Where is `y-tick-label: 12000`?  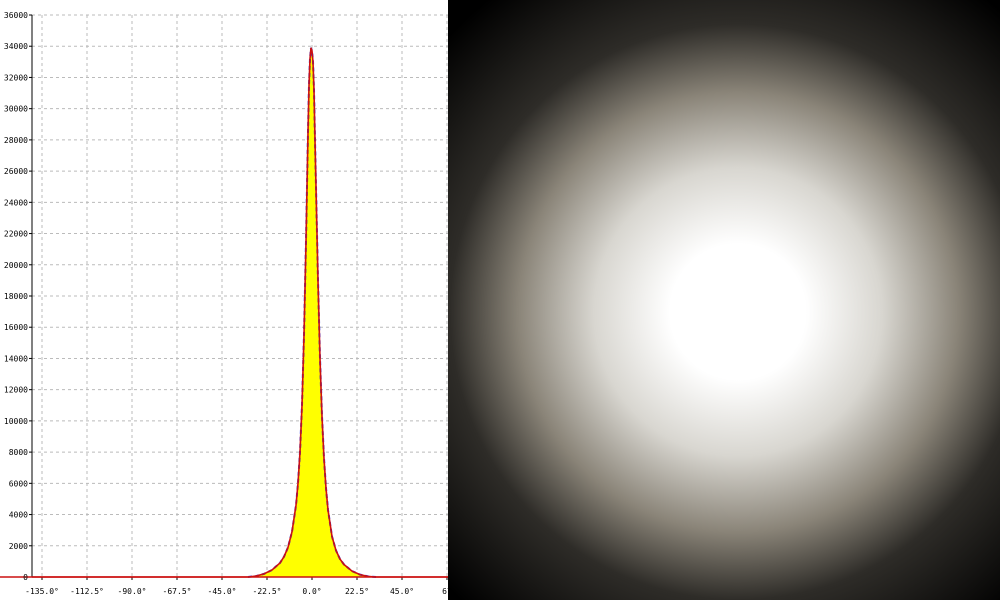
y-tick-label: 12000 is located at coordinates (16, 390).